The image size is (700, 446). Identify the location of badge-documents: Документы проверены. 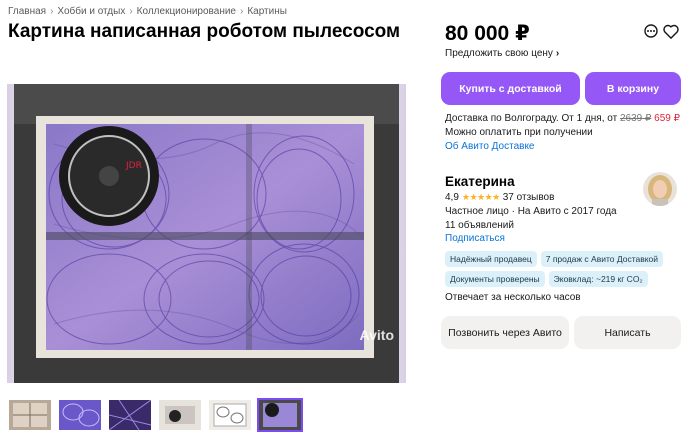
(495, 279).